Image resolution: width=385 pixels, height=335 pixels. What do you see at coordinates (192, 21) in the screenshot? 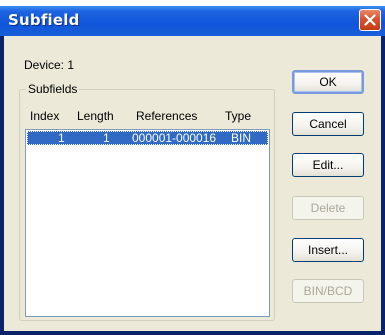
I see `title-bar: Subfield` at bounding box center [192, 21].